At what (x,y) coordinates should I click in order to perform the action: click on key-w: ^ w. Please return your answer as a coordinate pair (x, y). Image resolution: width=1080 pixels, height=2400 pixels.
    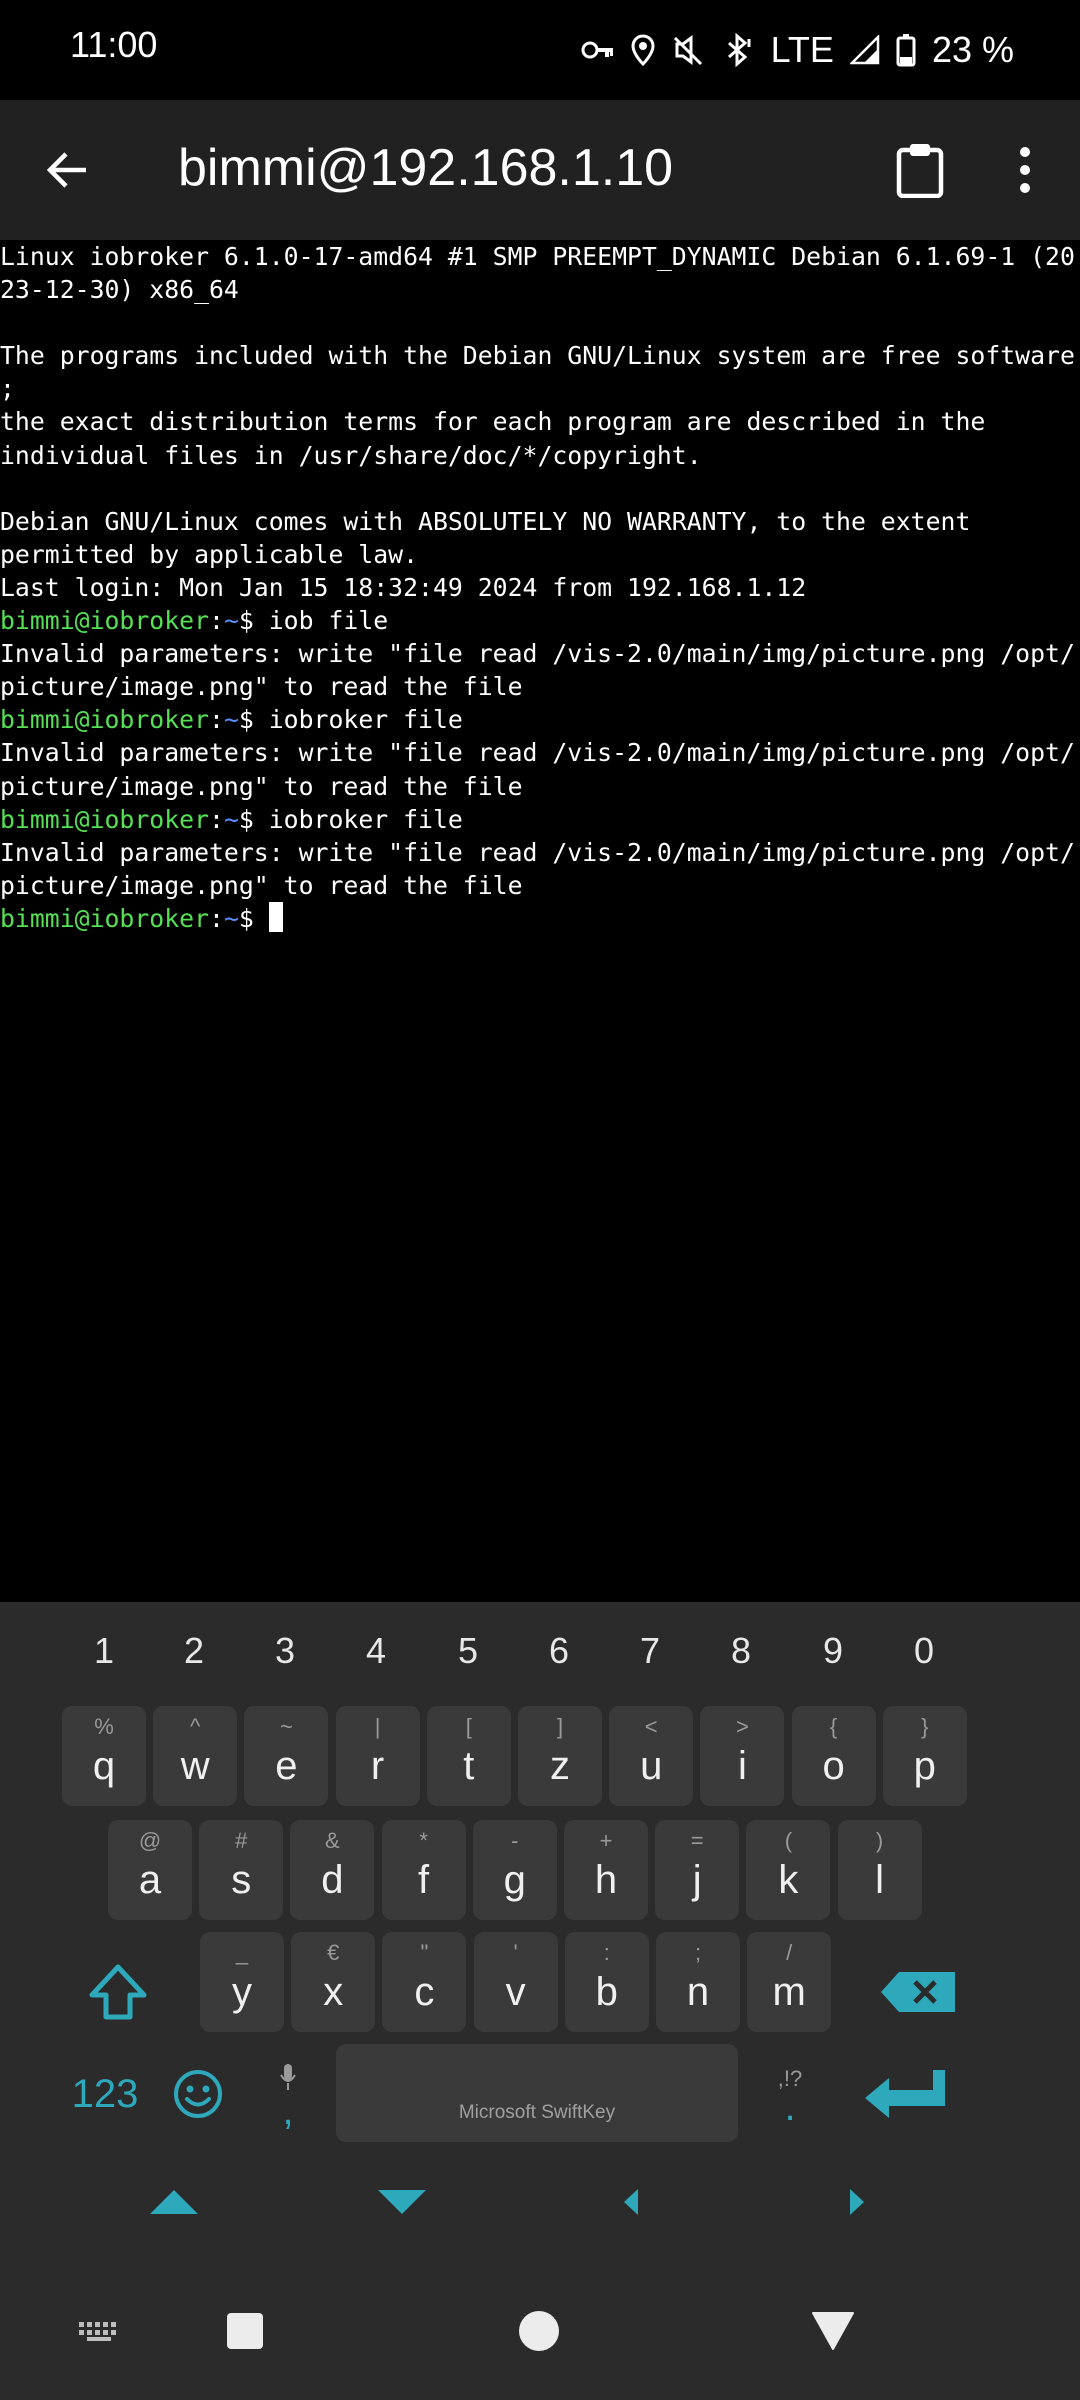
    Looking at the image, I should click on (195, 1756).